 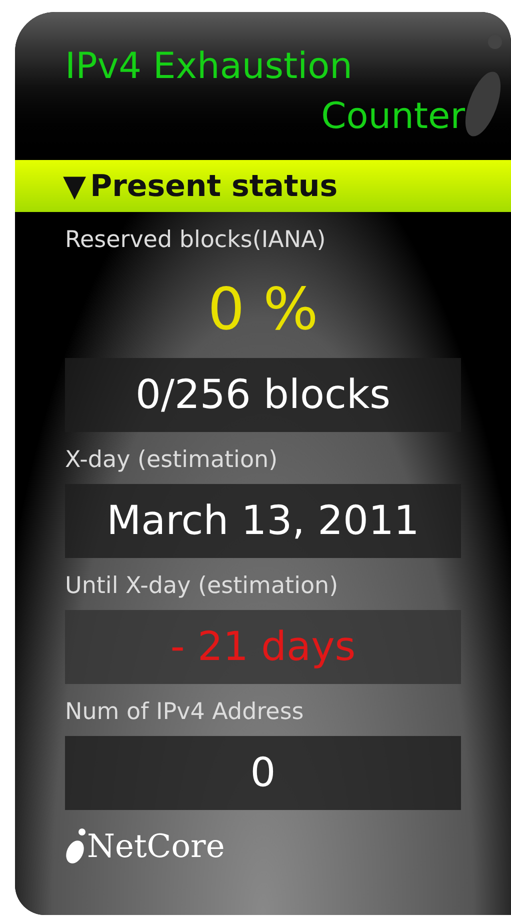 I want to click on field-label: X-day (estimation), so click(x=171, y=460).